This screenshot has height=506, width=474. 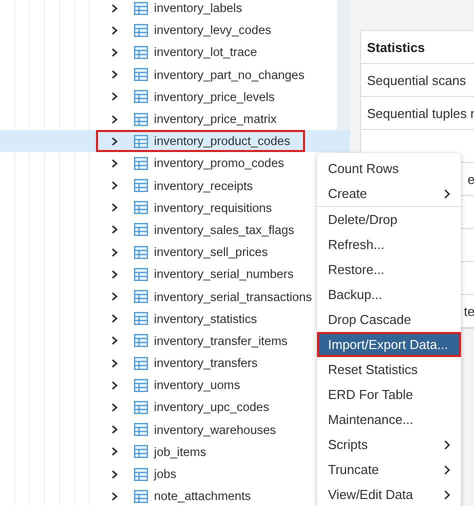 I want to click on tree-item: inventory_sell_prices, so click(x=134, y=252).